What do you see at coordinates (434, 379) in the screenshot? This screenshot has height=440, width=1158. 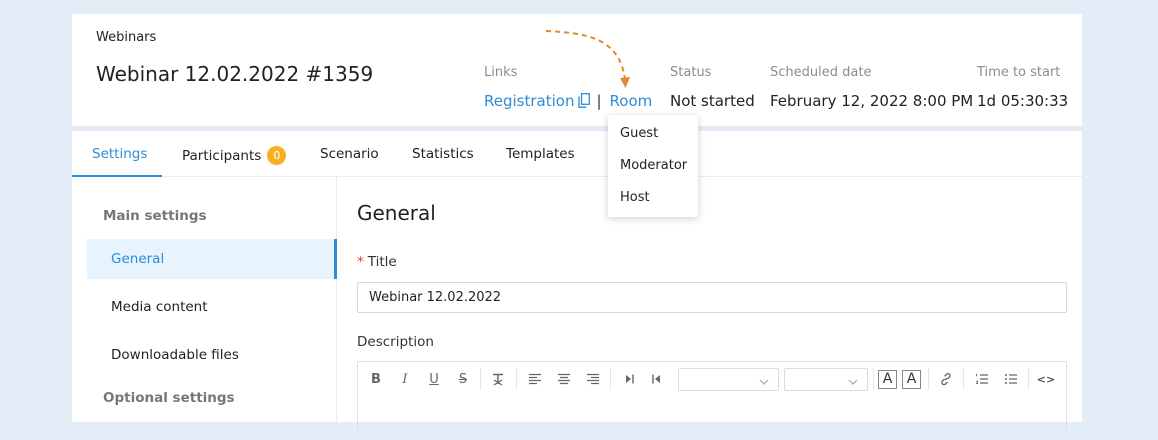 I see `underline-button: U` at bounding box center [434, 379].